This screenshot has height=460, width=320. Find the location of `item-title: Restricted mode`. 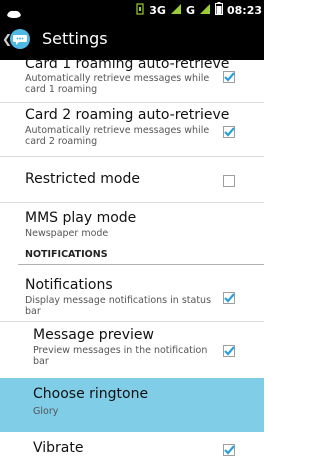

item-title: Restricted mode is located at coordinates (82, 179).